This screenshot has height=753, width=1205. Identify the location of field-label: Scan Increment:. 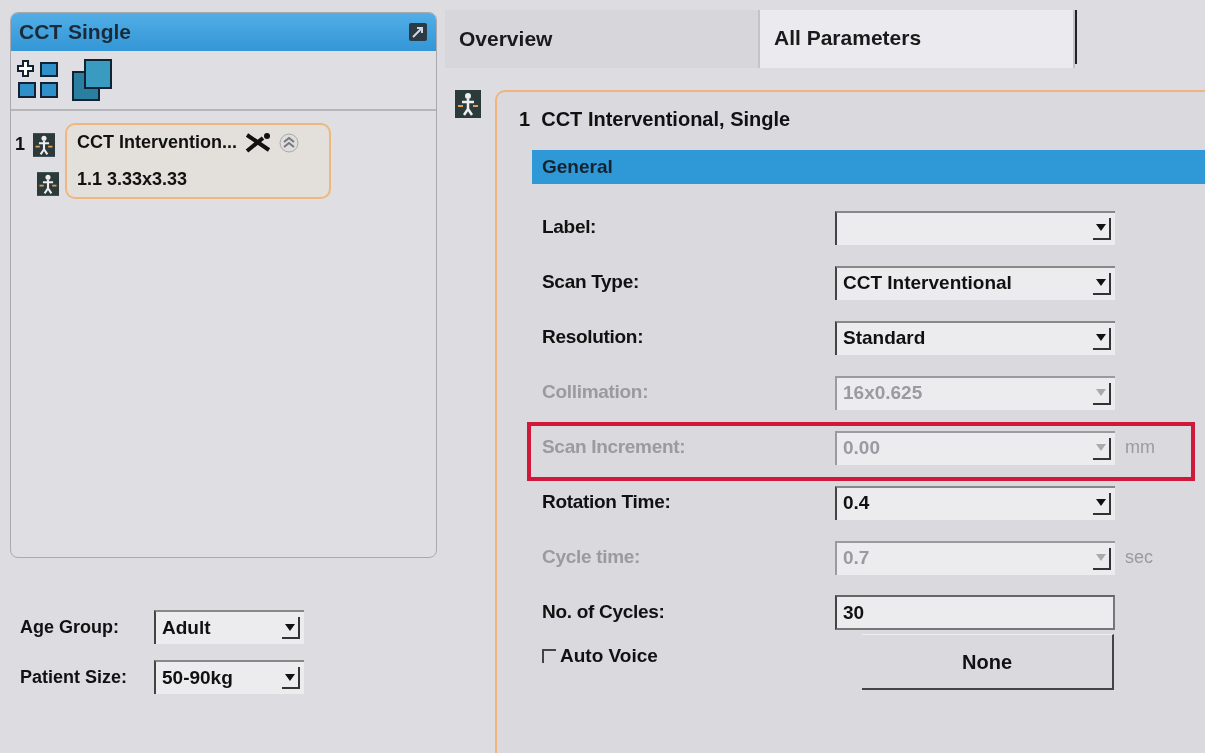
(614, 447).